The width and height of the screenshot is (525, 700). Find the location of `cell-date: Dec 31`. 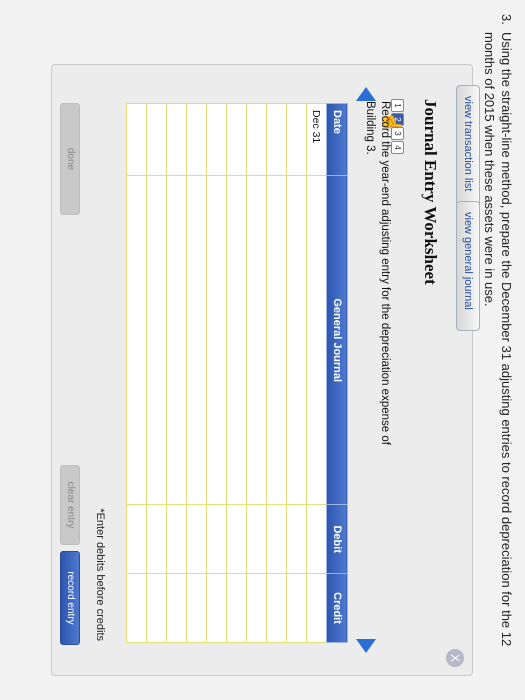

cell-date: Dec 31 is located at coordinates (316, 139).